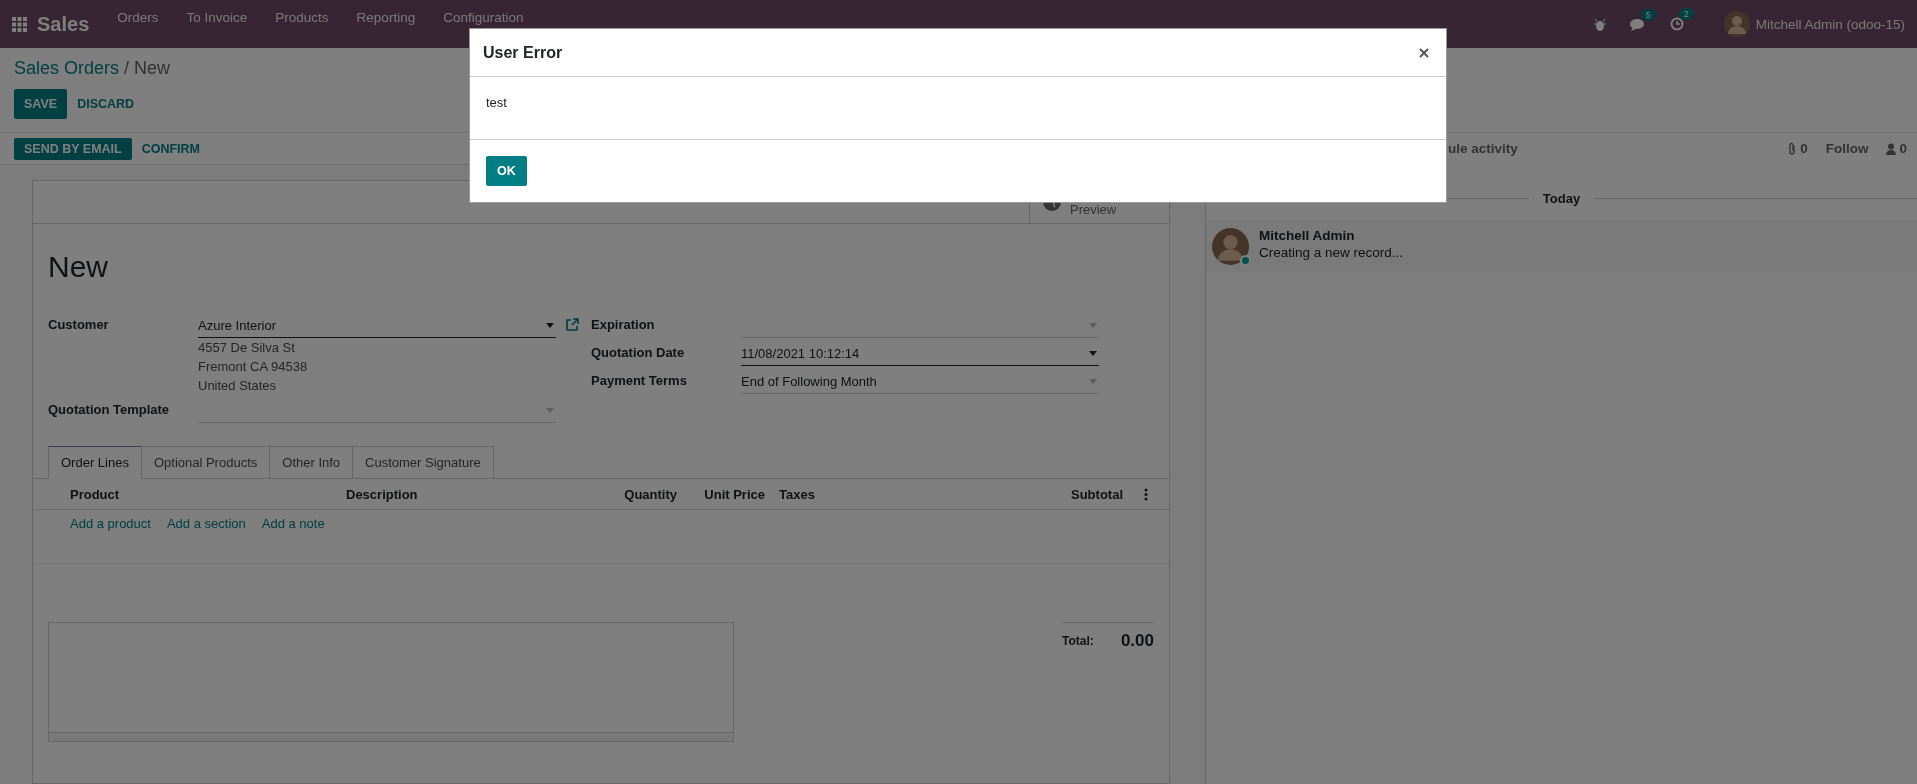 This screenshot has height=784, width=1917. What do you see at coordinates (506, 171) in the screenshot?
I see `ok-button: OK` at bounding box center [506, 171].